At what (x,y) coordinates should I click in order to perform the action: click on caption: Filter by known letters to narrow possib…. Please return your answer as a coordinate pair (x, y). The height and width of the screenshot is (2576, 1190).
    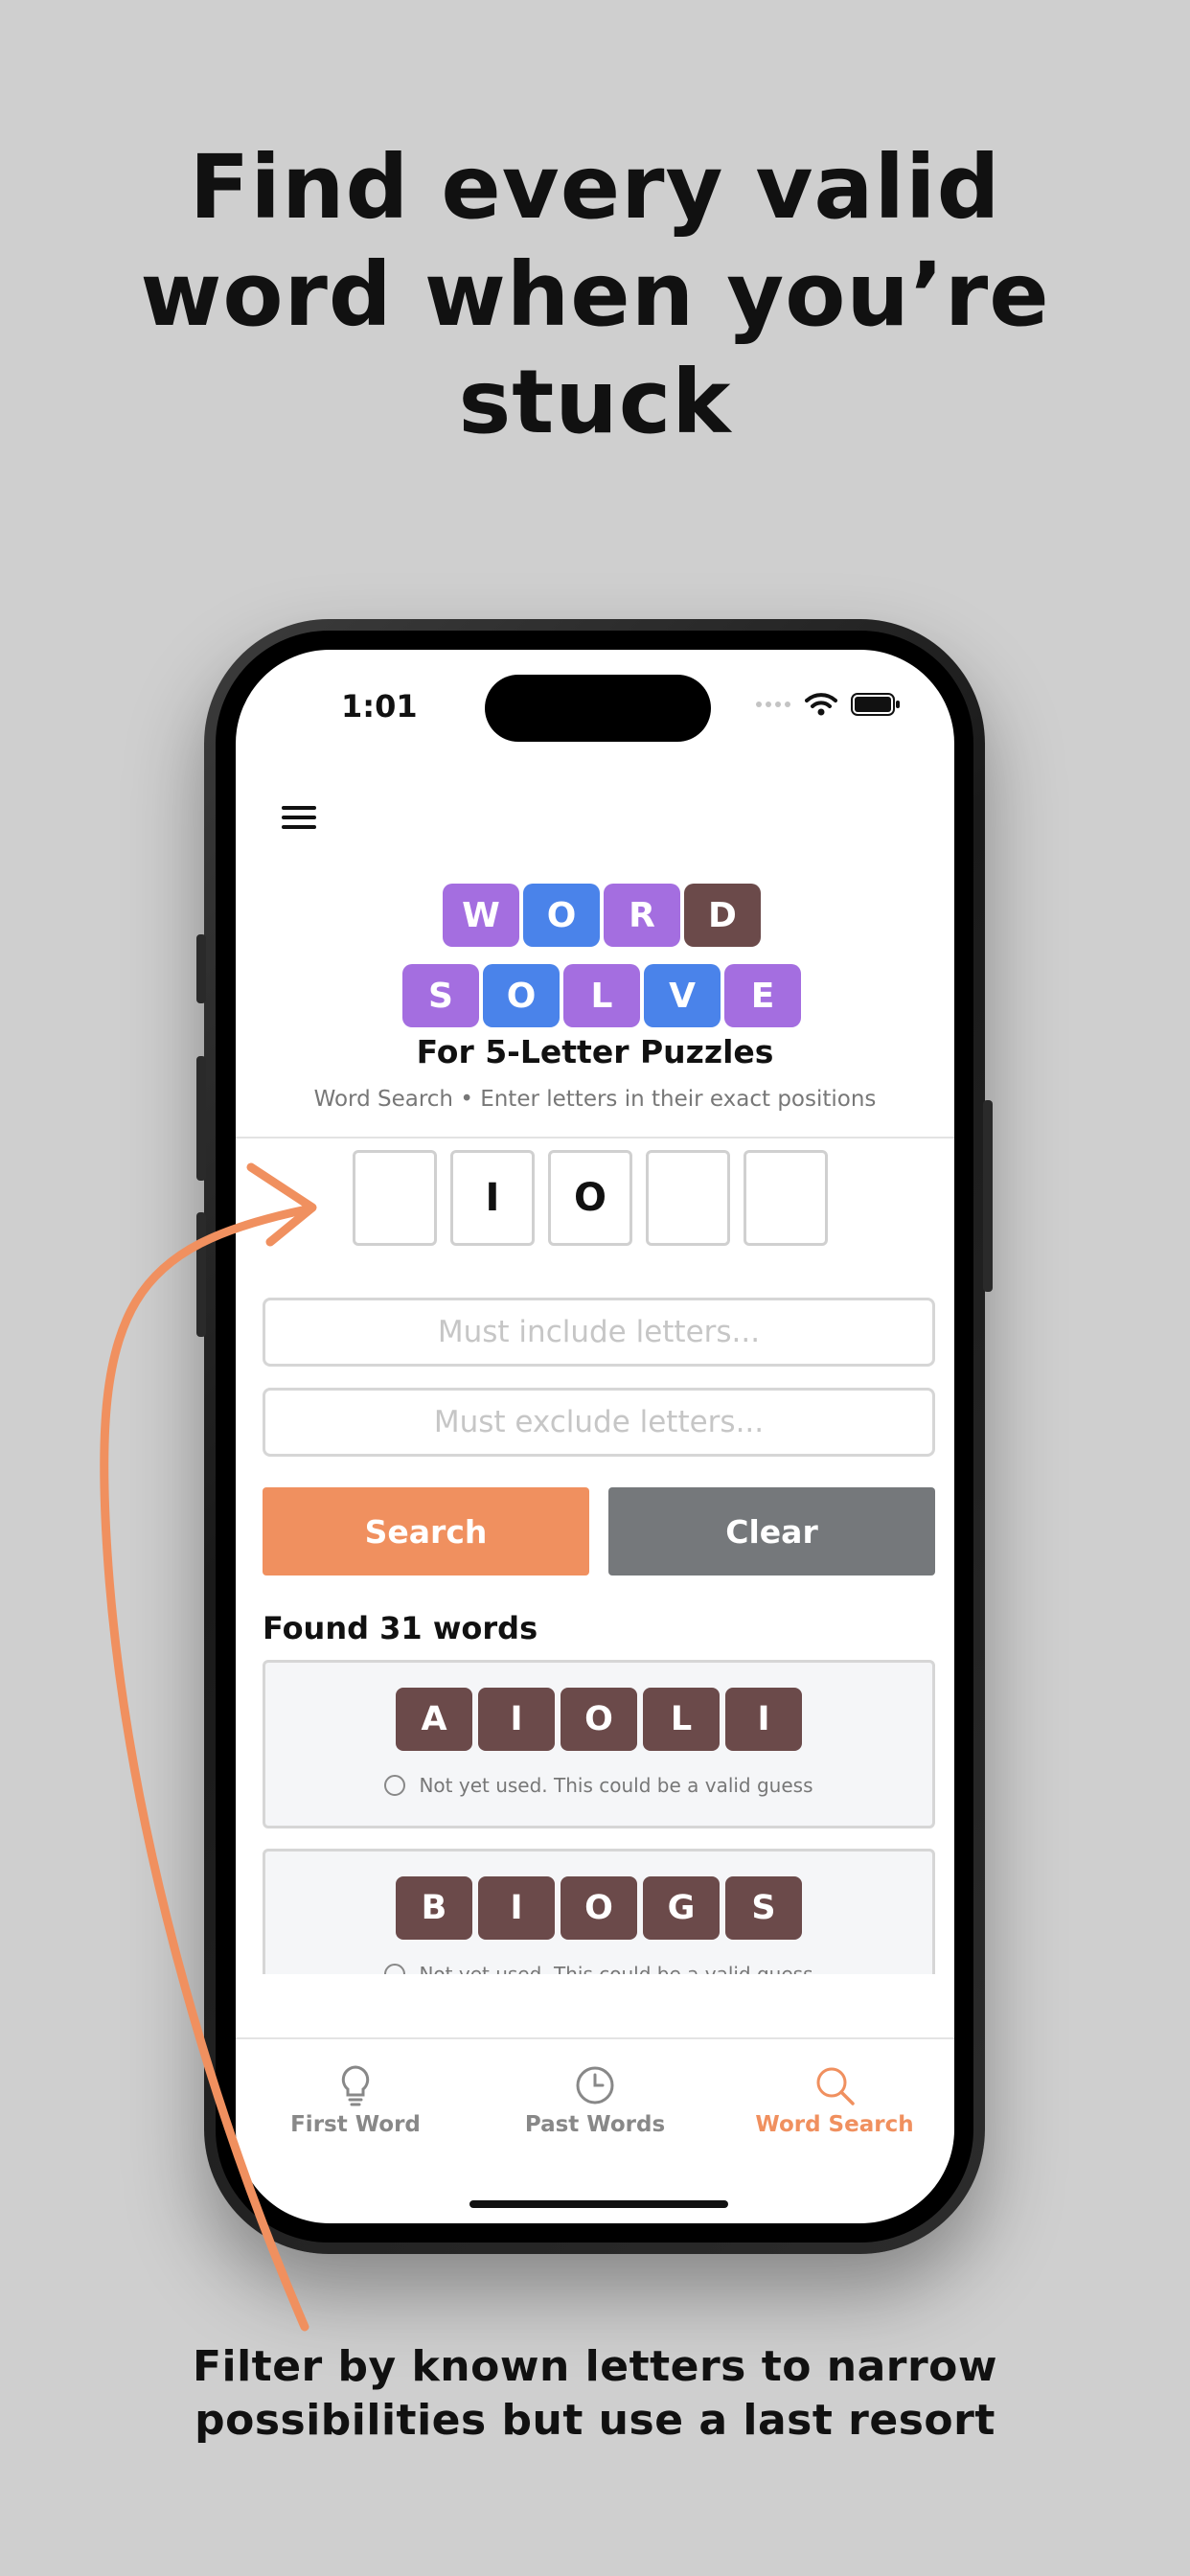
    Looking at the image, I should click on (595, 2394).